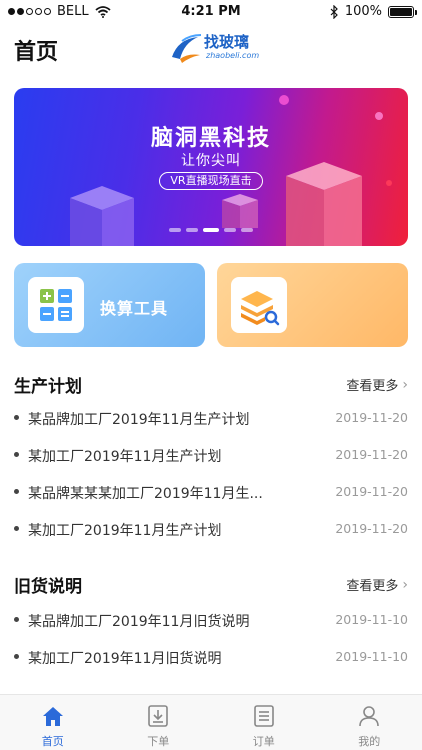  I want to click on logo-subtext: zhaobeli.com, so click(233, 55).